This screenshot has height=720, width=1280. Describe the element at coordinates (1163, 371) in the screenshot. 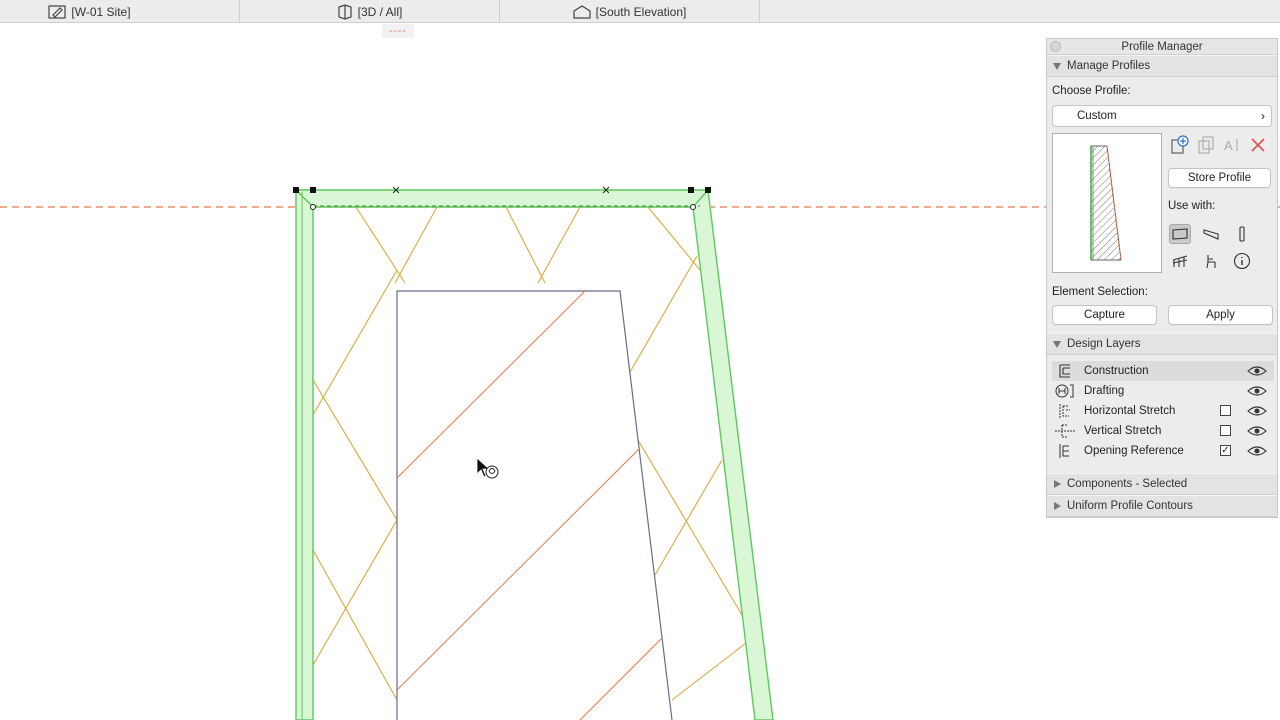

I see `layer-row-construction: Construction` at that location.